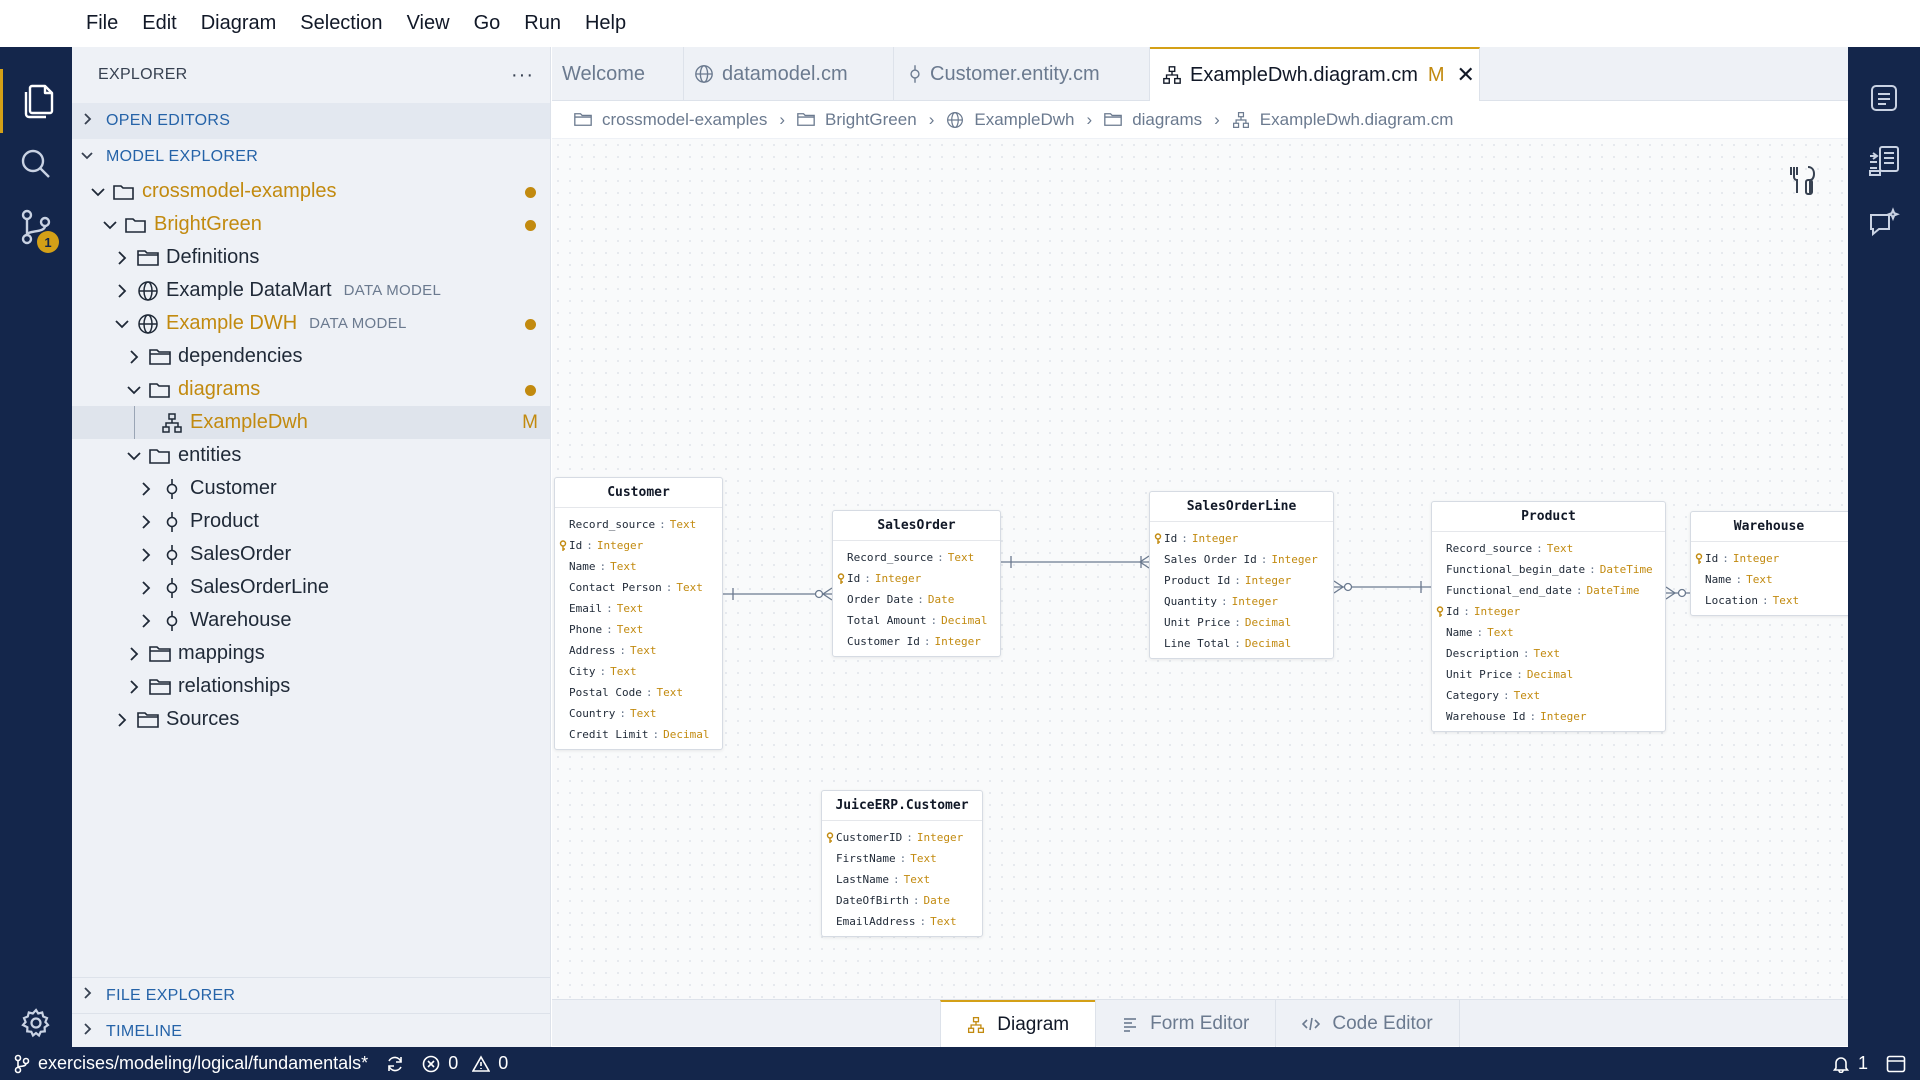  Describe the element at coordinates (311, 620) in the screenshot. I see `tree-item-warehouse: Warehouse` at that location.